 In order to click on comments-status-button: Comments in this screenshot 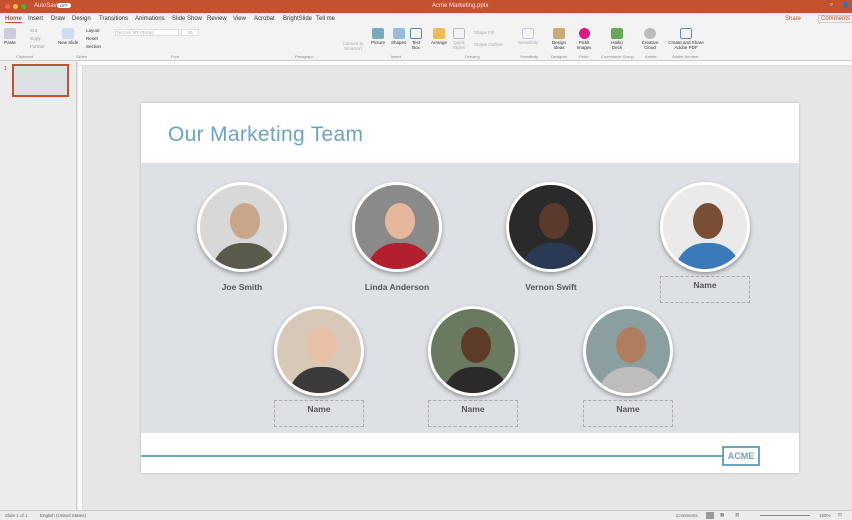, I will do `click(687, 515)`.